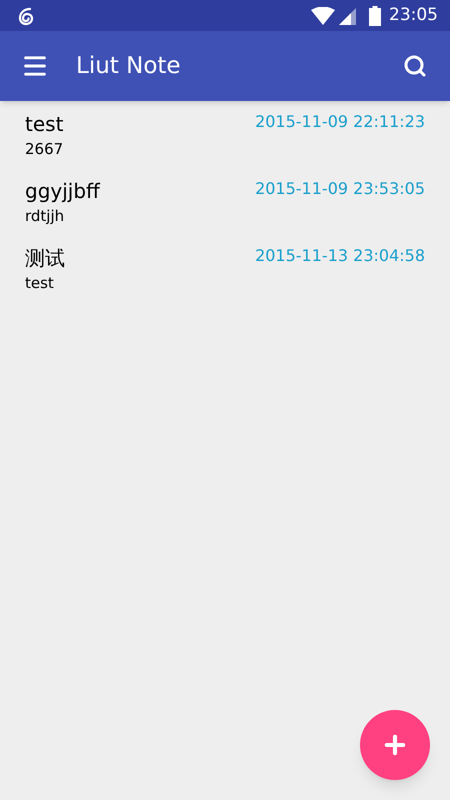 This screenshot has width=450, height=800. What do you see at coordinates (323, 15) in the screenshot?
I see `wifi-icon` at bounding box center [323, 15].